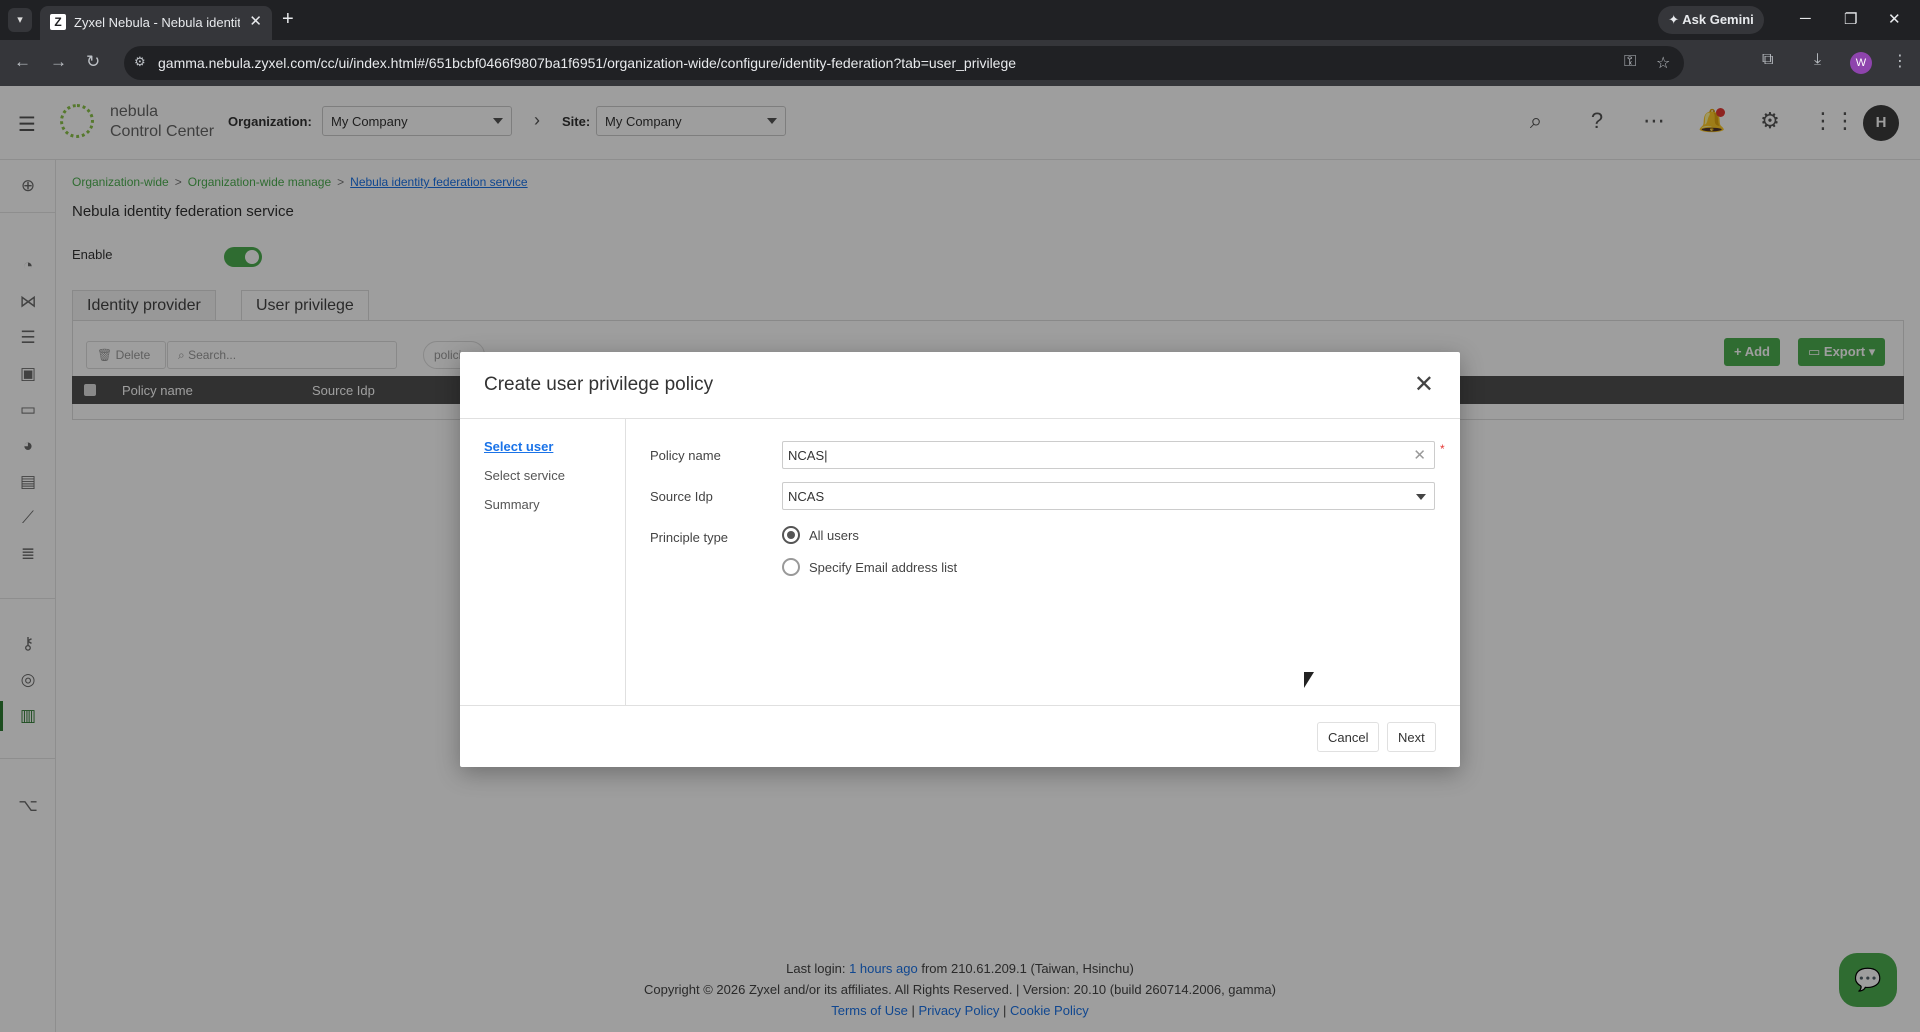  What do you see at coordinates (543, 562) in the screenshot?
I see `wizard-steps: Select user Select service Summary` at bounding box center [543, 562].